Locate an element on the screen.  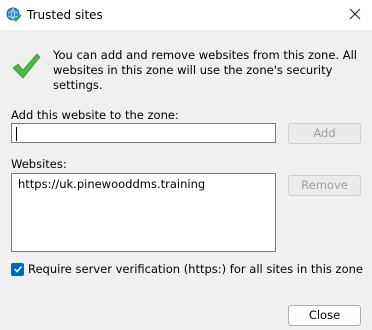
add-button: Add is located at coordinates (324, 133).